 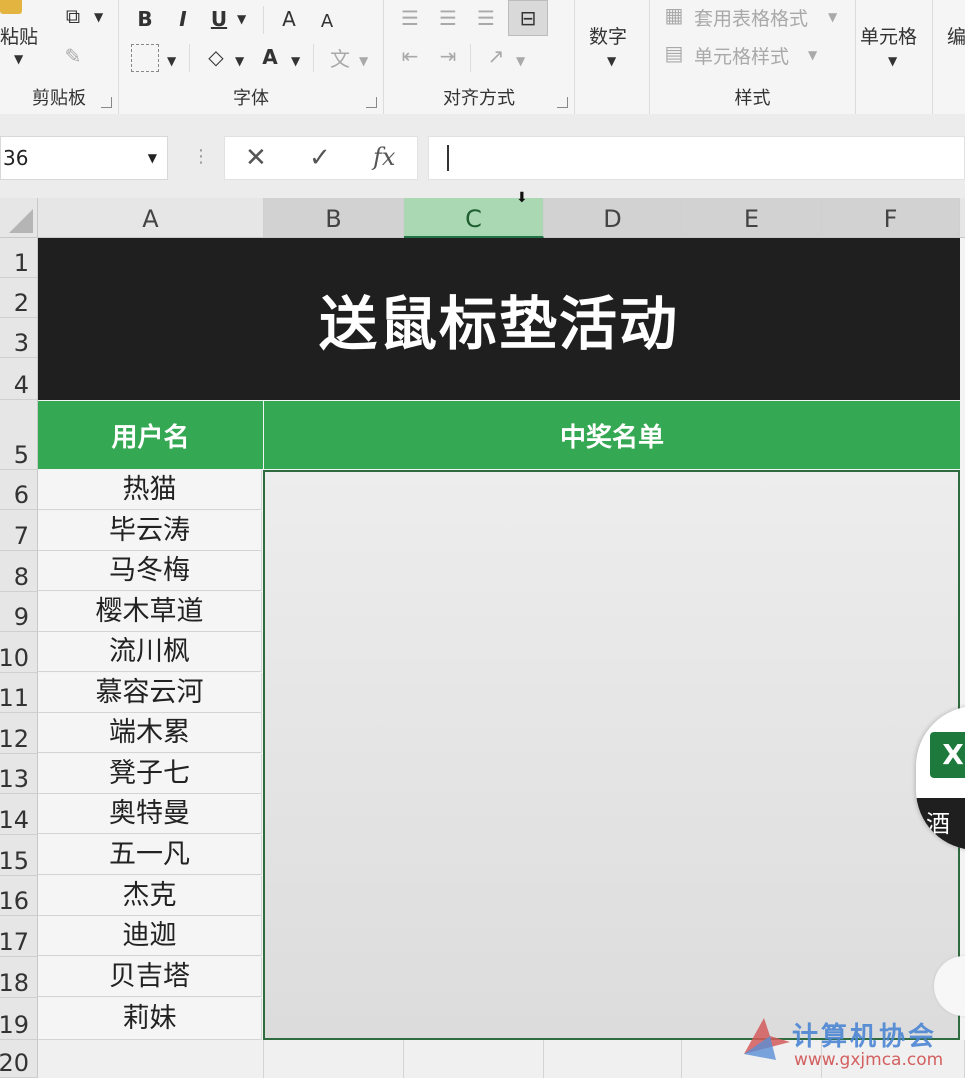 What do you see at coordinates (19, 530) in the screenshot?
I see `row-header: 7` at bounding box center [19, 530].